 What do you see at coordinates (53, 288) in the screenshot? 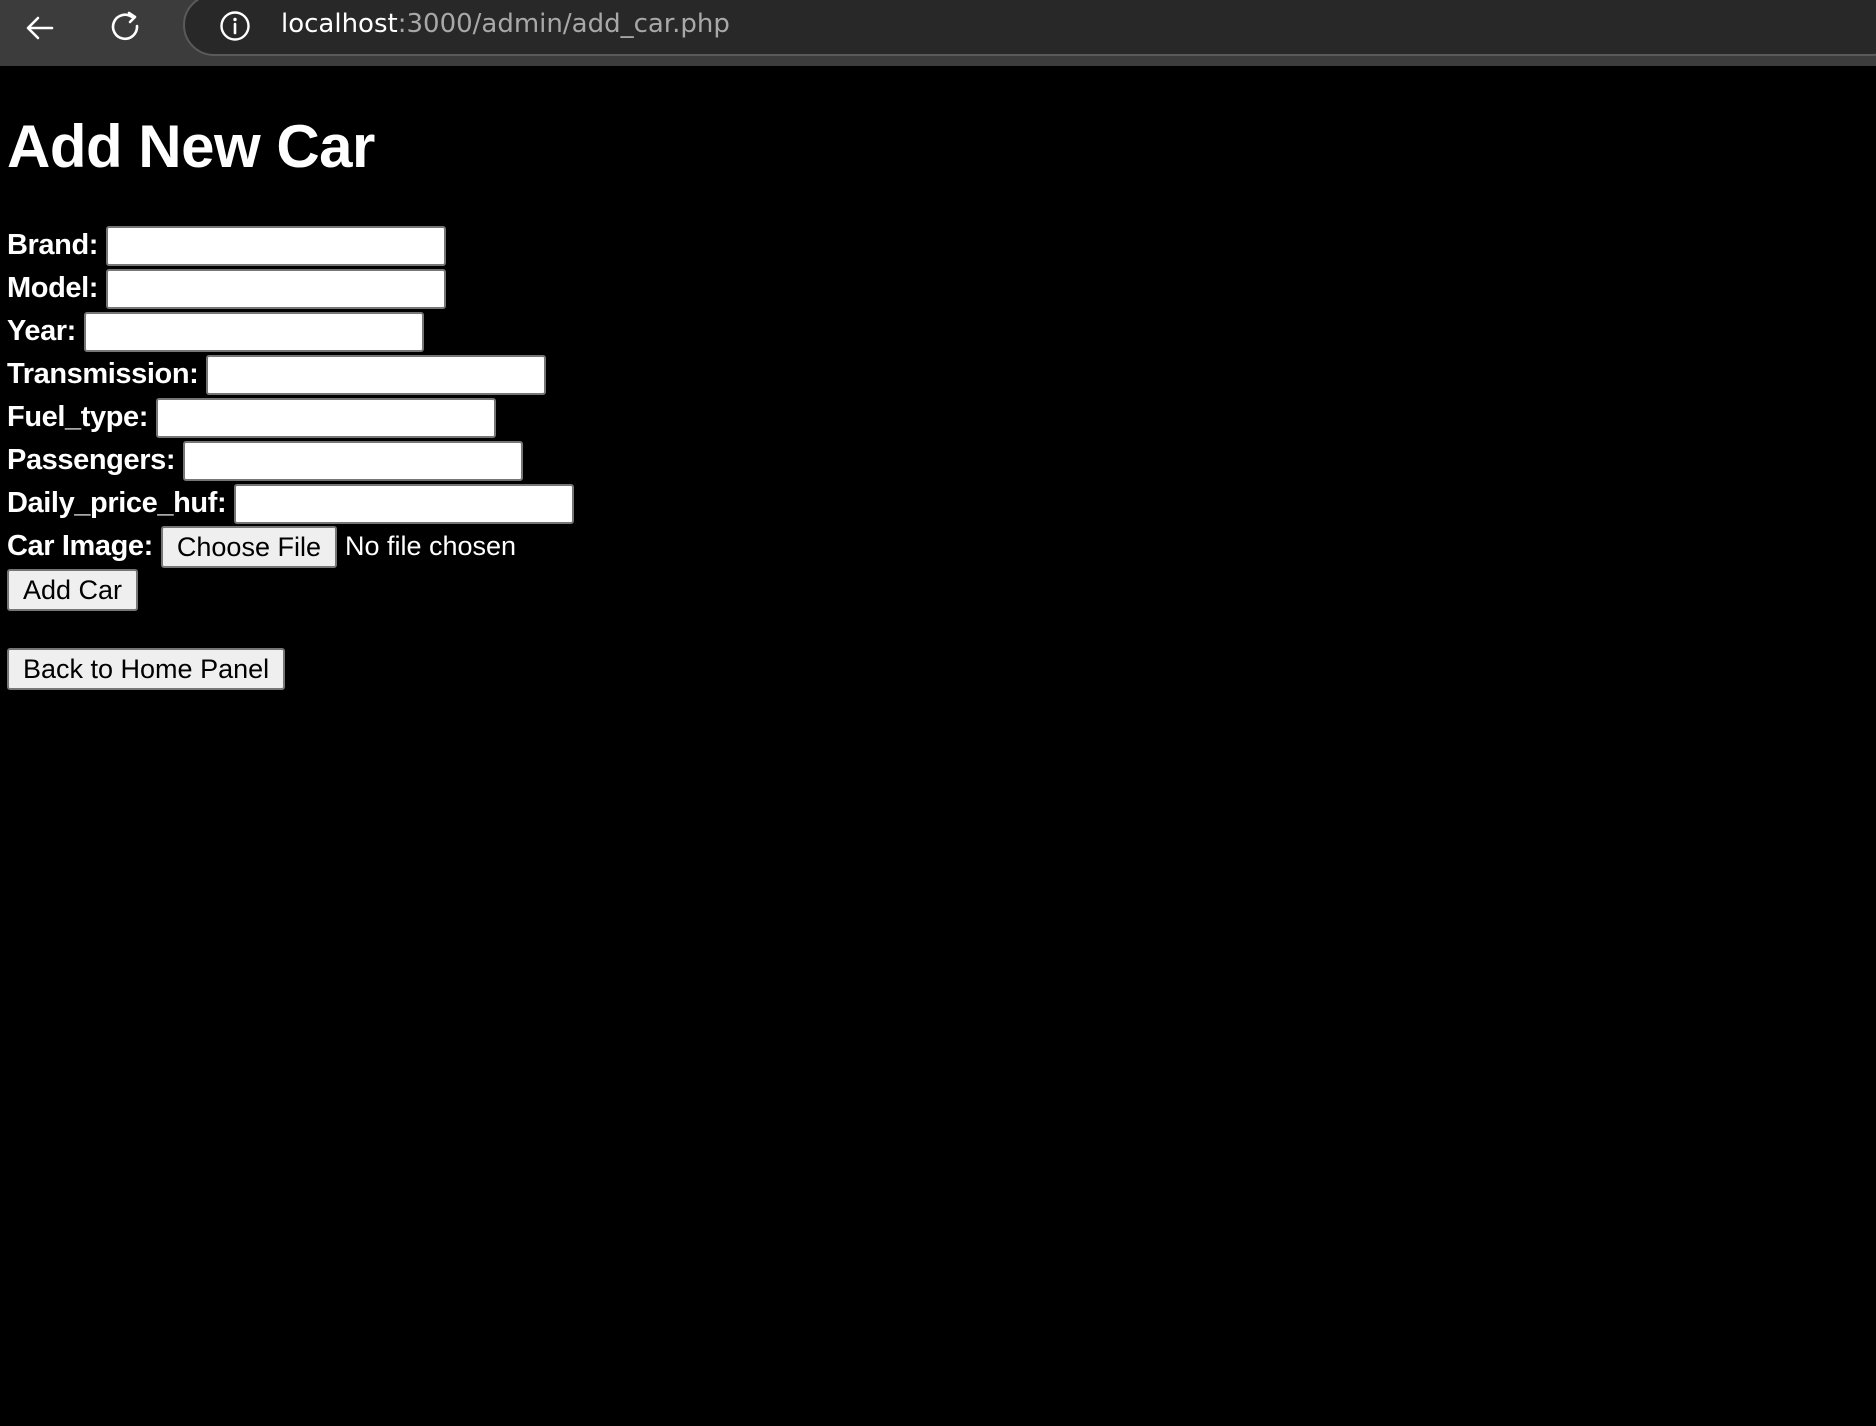
I see `model-label: Model:` at bounding box center [53, 288].